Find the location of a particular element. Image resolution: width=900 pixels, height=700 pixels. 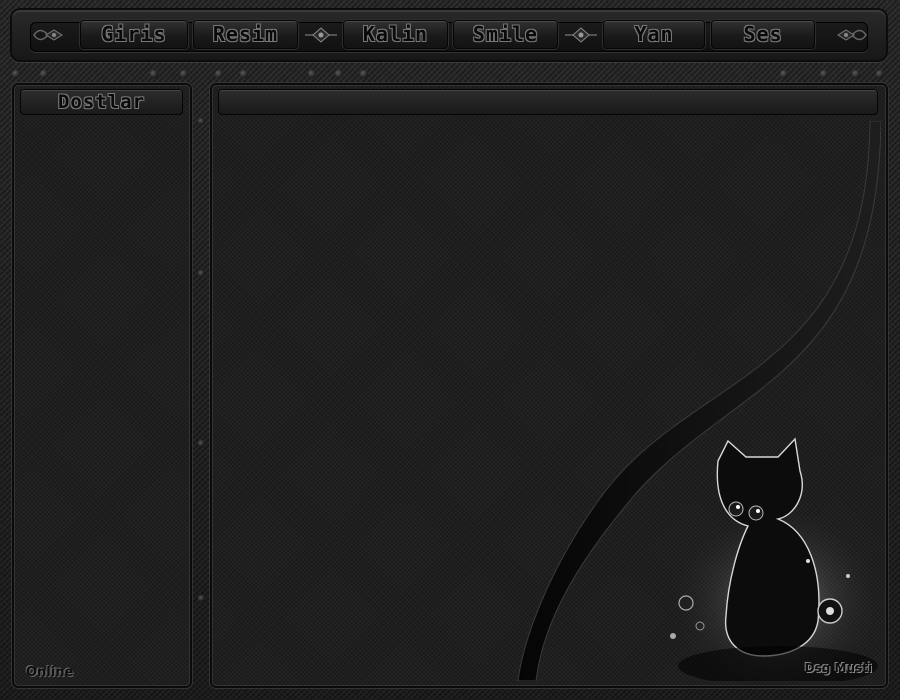

right-ornament-icon is located at coordinates (852, 35).